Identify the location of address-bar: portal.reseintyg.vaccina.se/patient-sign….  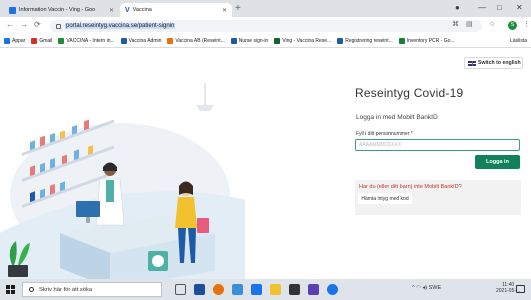
(266, 26).